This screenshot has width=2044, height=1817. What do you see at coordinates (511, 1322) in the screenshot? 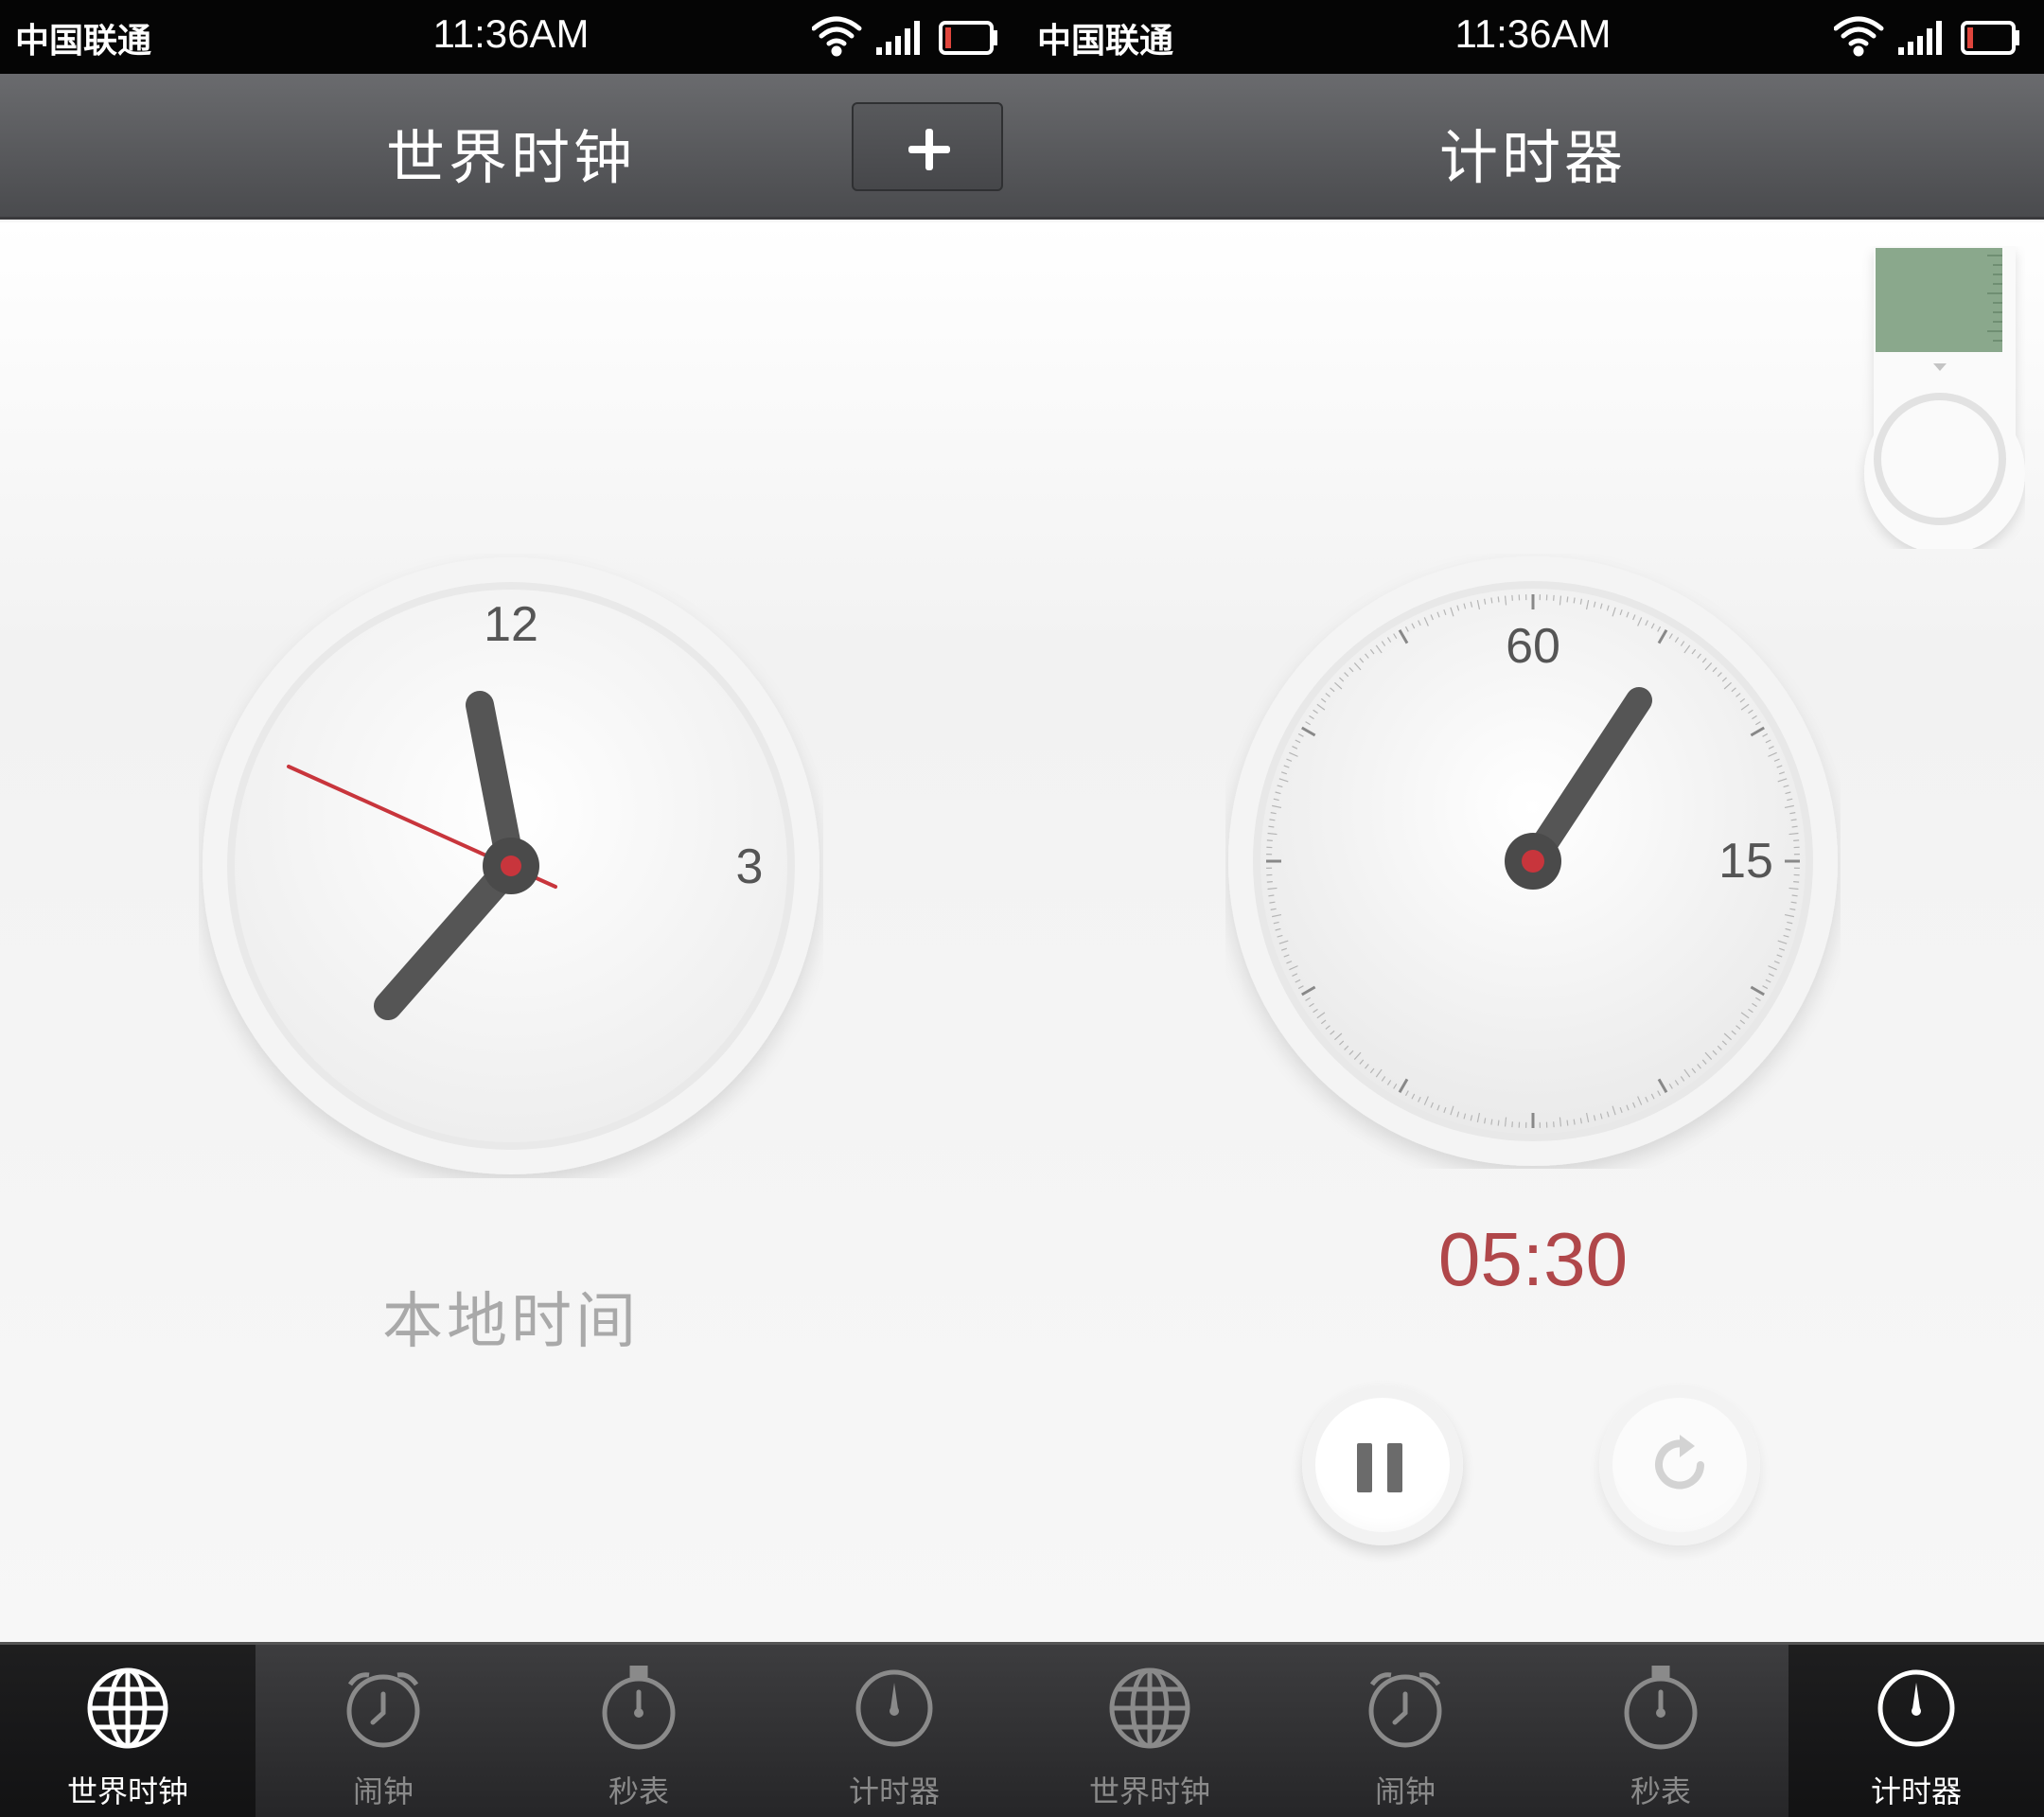
I see `local-time-label: 本地时间` at bounding box center [511, 1322].